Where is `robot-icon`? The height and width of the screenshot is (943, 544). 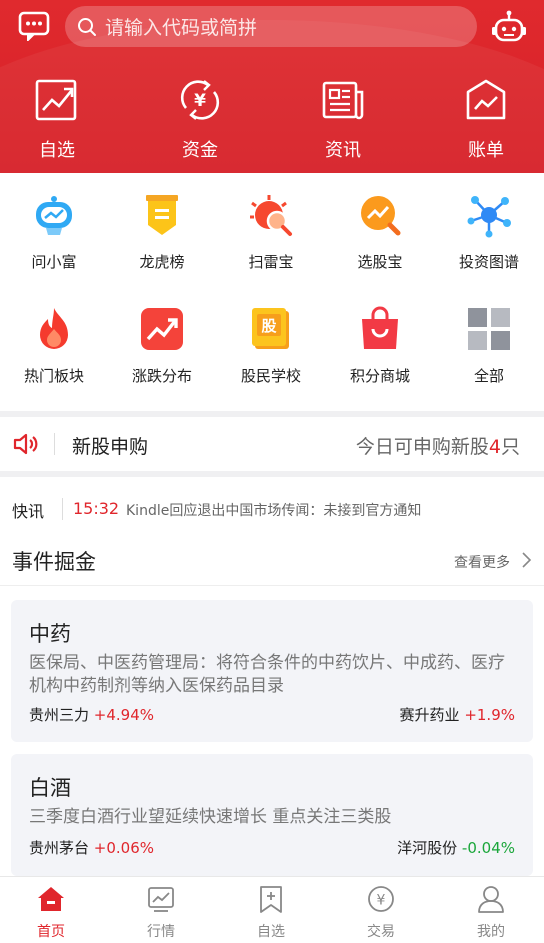 robot-icon is located at coordinates (509, 27).